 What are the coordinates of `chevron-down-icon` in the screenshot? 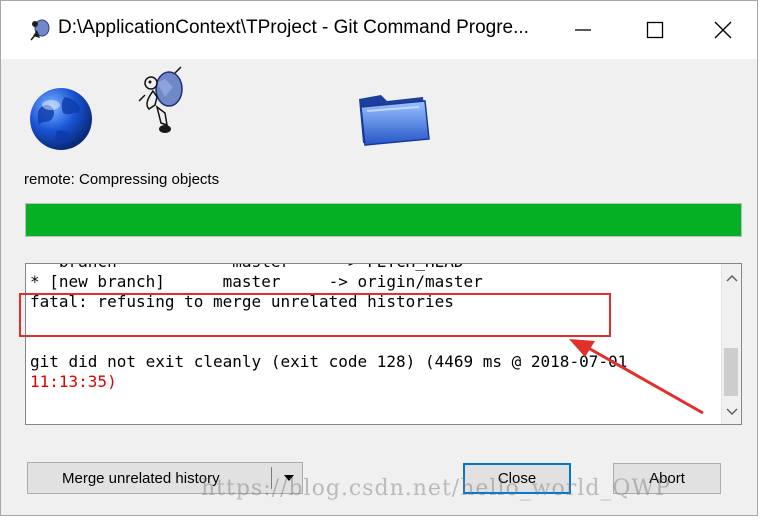 It's located at (289, 478).